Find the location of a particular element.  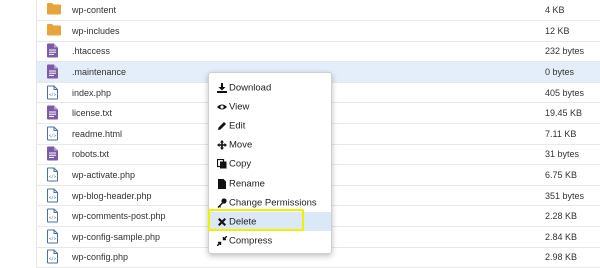

file-size: 7.11 KB is located at coordinates (561, 133).